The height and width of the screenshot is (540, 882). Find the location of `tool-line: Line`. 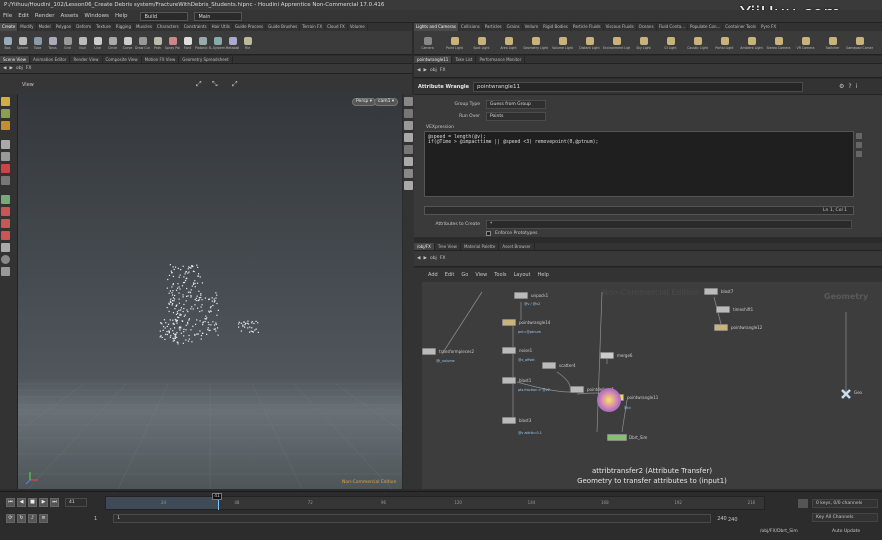

tool-line: Line is located at coordinates (97, 43).